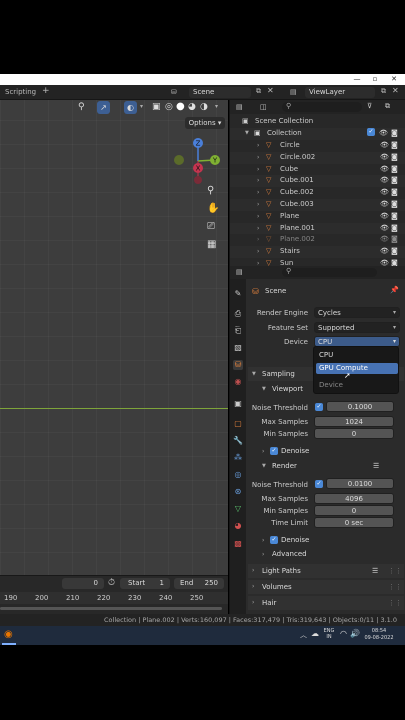  What do you see at coordinates (317, 252) in the screenshot?
I see `outliner-item: › ▽ Stairs 👁 ◙` at bounding box center [317, 252].